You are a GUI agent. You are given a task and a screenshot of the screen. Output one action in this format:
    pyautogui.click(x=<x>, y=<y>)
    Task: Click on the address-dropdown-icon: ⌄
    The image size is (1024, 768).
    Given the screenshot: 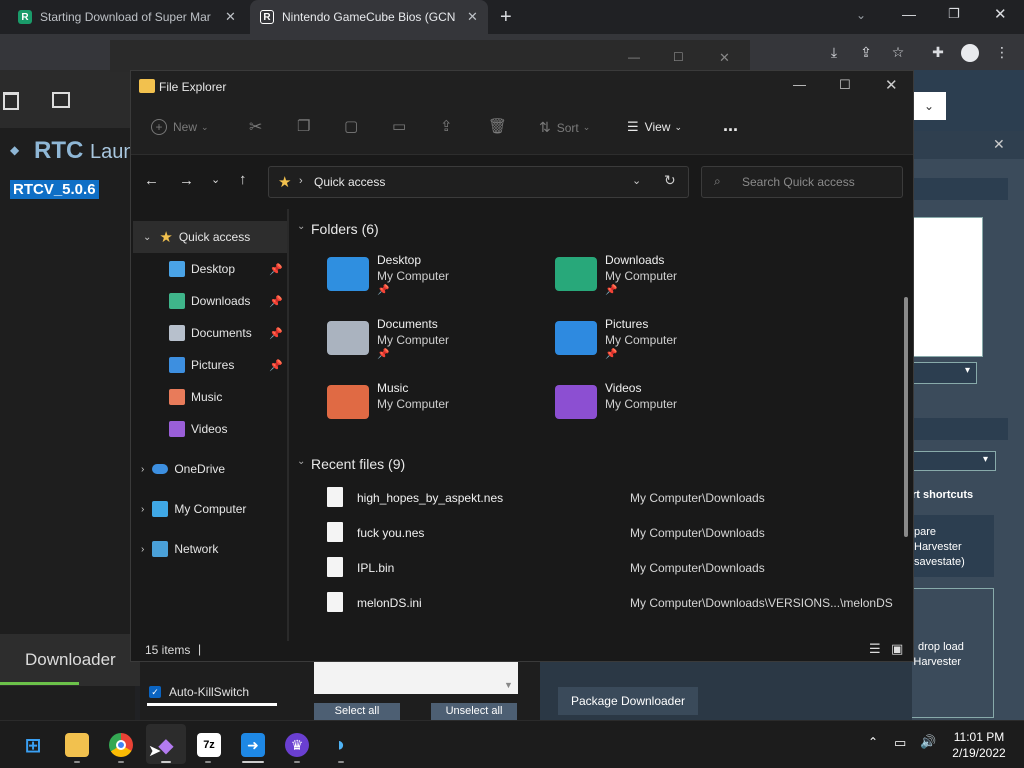 What is the action you would take?
    pyautogui.click(x=636, y=180)
    